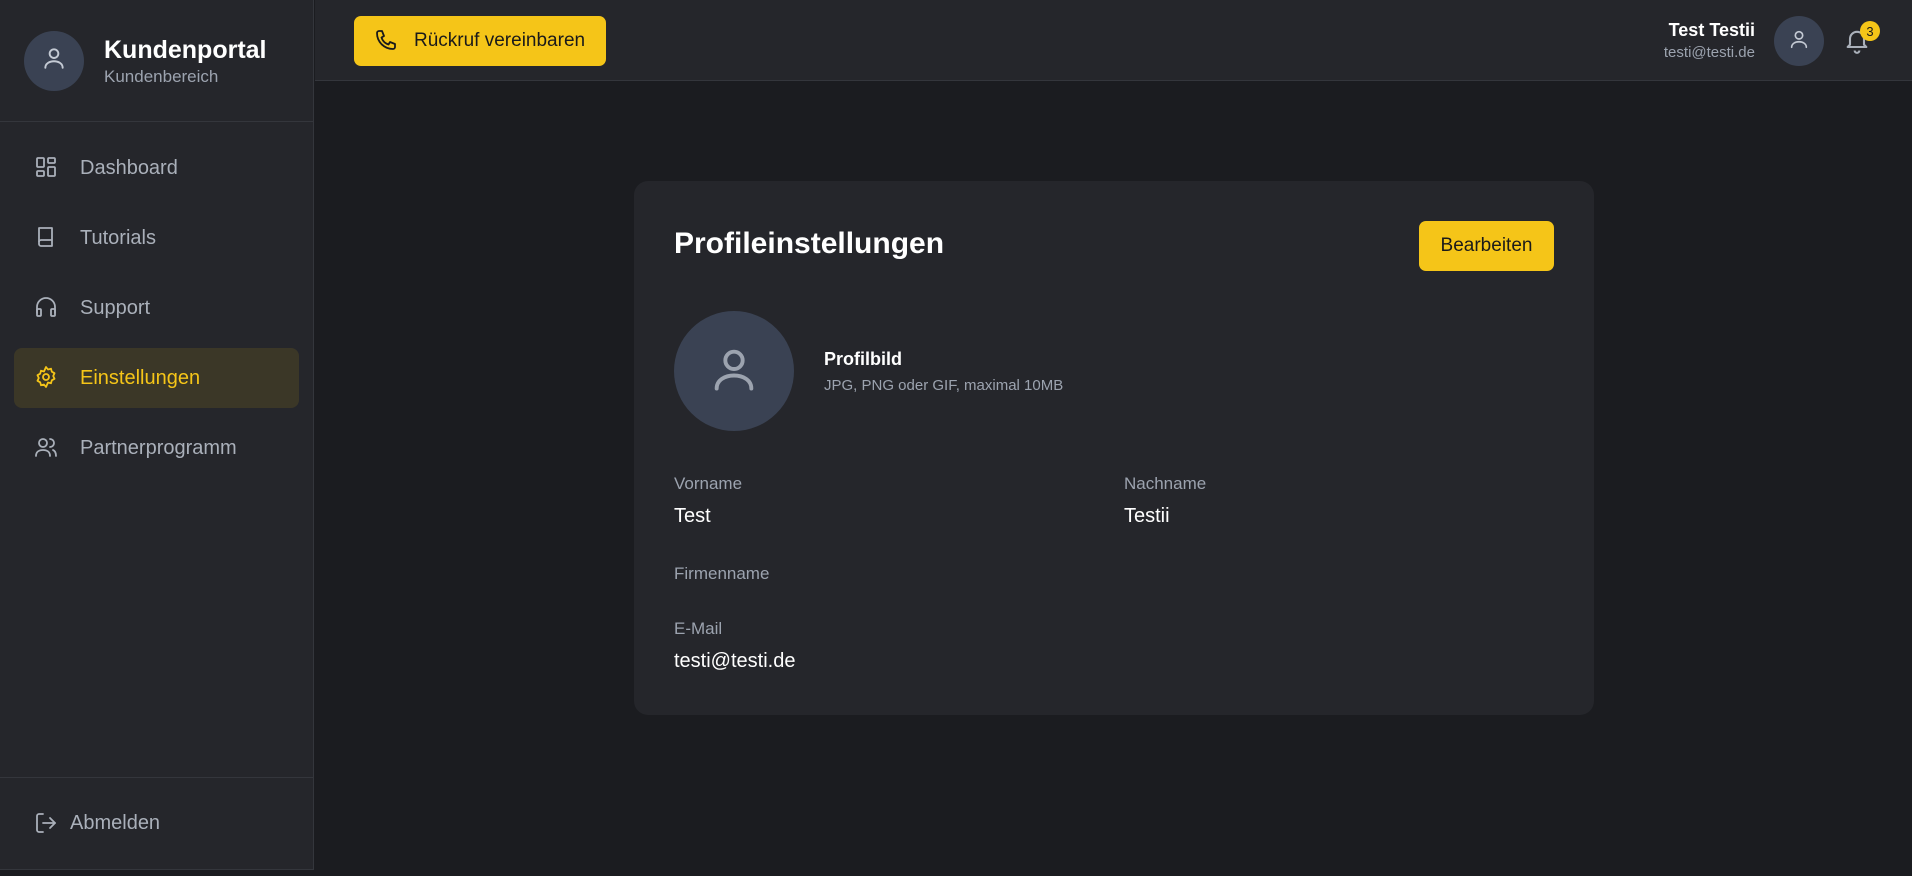 This screenshot has height=876, width=1912. Describe the element at coordinates (863, 359) in the screenshot. I see `profile-picture-label: Profilbild` at that location.